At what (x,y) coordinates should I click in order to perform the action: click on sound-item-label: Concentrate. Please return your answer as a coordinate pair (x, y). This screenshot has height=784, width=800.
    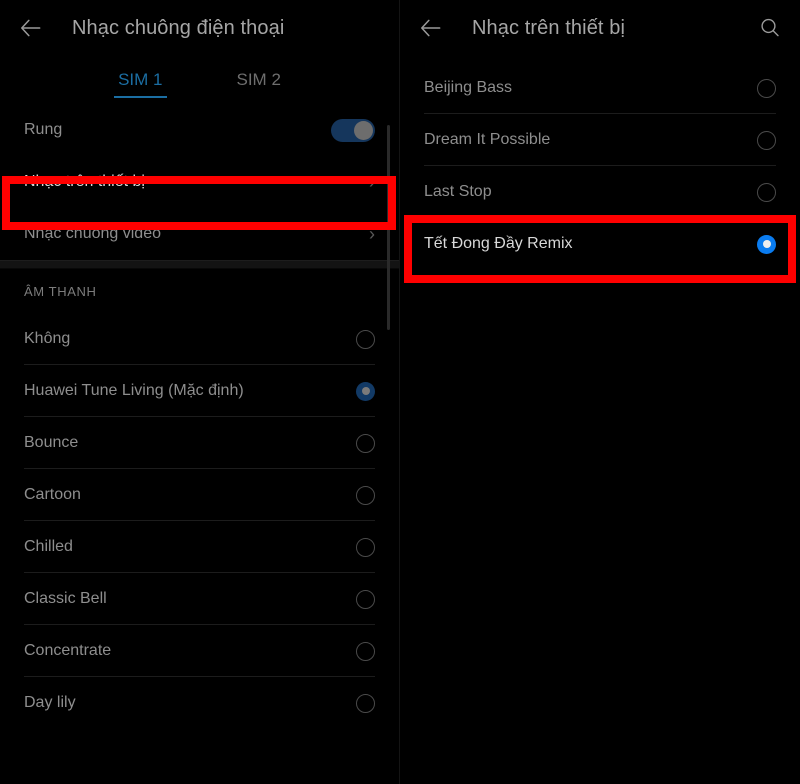
    Looking at the image, I should click on (68, 650).